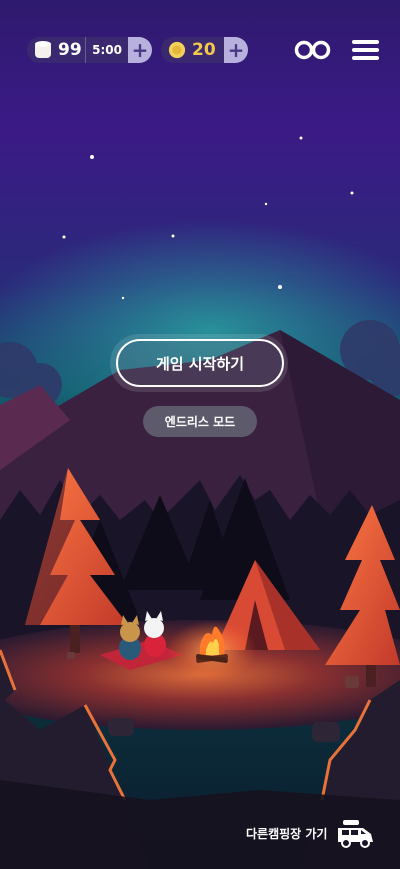 This screenshot has width=400, height=869. What do you see at coordinates (43, 50) in the screenshot?
I see `marshmallow-icon` at bounding box center [43, 50].